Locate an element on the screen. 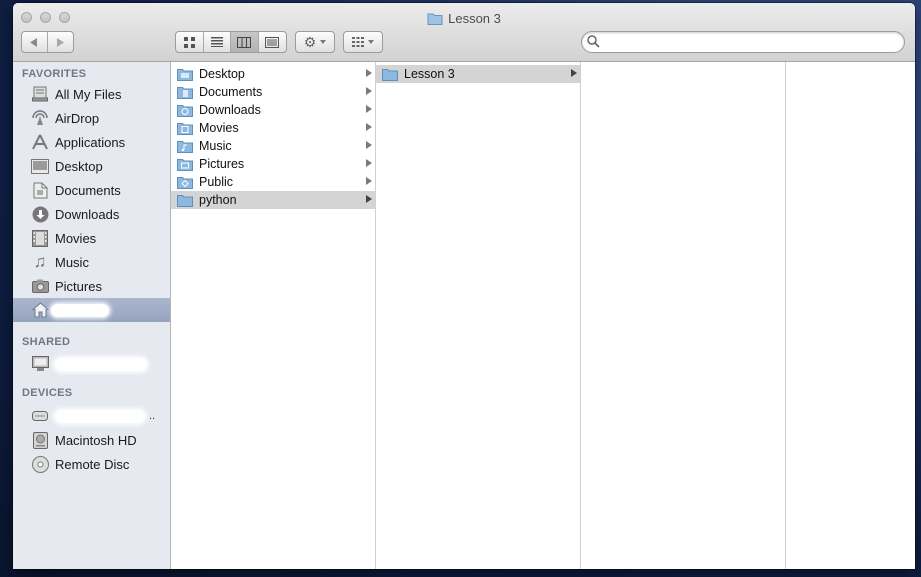 This screenshot has width=921, height=577. music-folder-icon is located at coordinates (185, 146).